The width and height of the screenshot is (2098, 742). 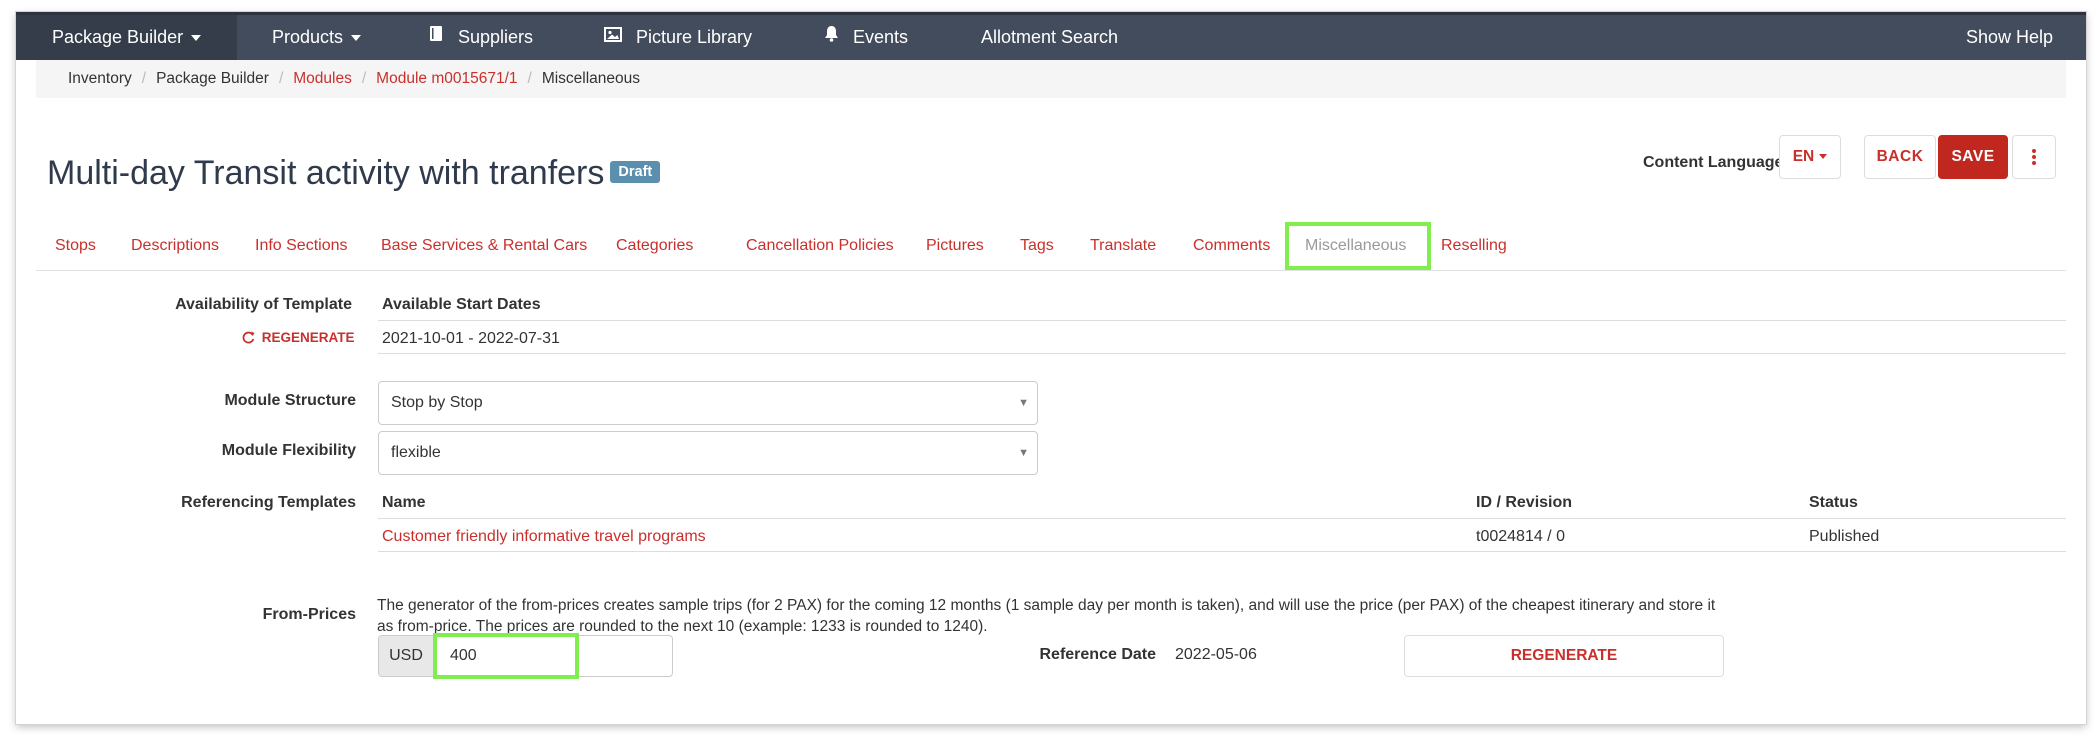 I want to click on module-structure-value: Stop by Stop, so click(x=437, y=402).